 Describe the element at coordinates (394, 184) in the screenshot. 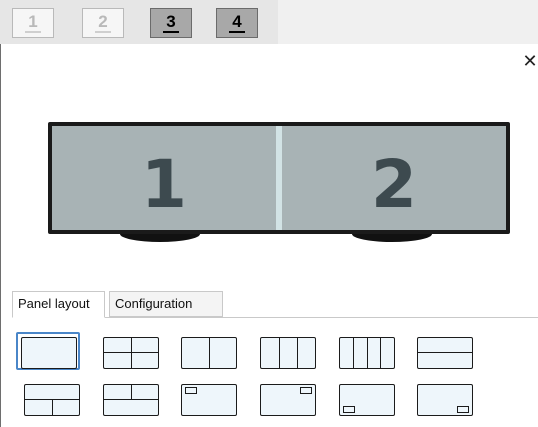

I see `monitor-2-number: 2` at that location.